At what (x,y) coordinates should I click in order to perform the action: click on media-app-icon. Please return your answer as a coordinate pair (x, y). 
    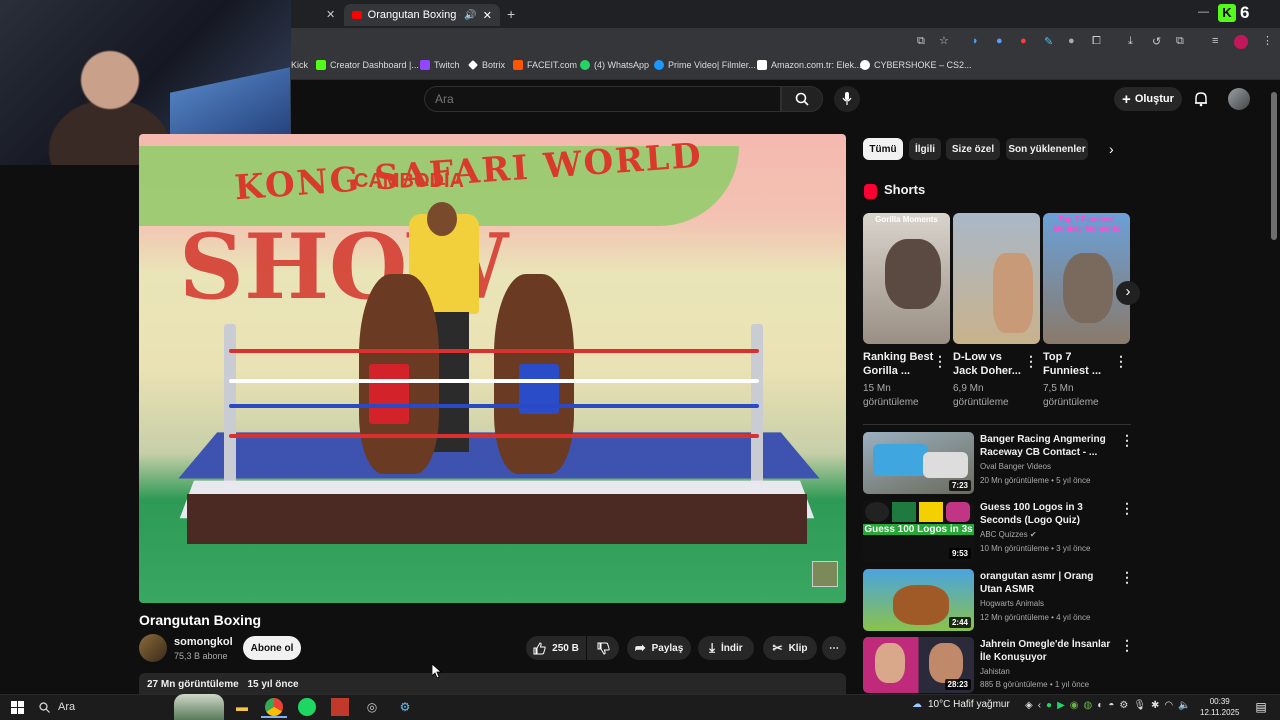
    Looking at the image, I should click on (340, 707).